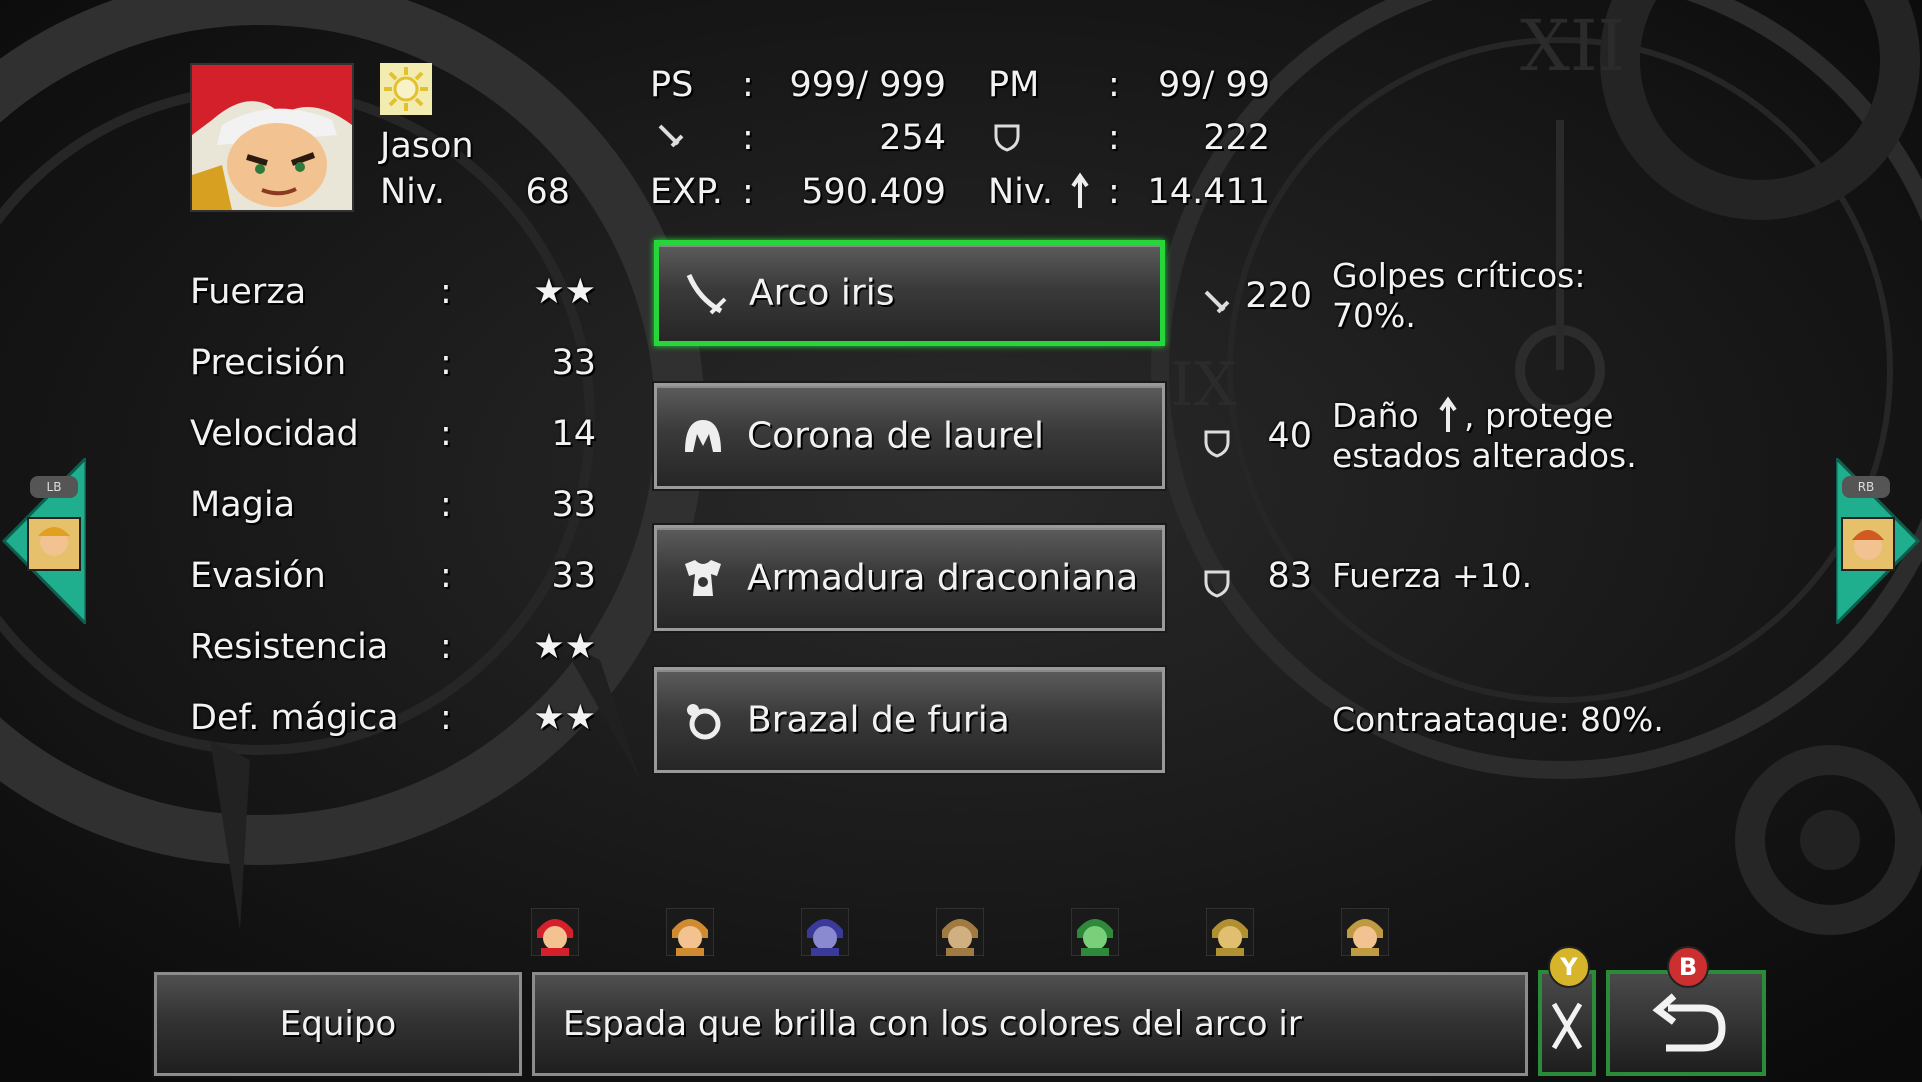  What do you see at coordinates (1365, 932) in the screenshot?
I see `party-member-lucca` at bounding box center [1365, 932].